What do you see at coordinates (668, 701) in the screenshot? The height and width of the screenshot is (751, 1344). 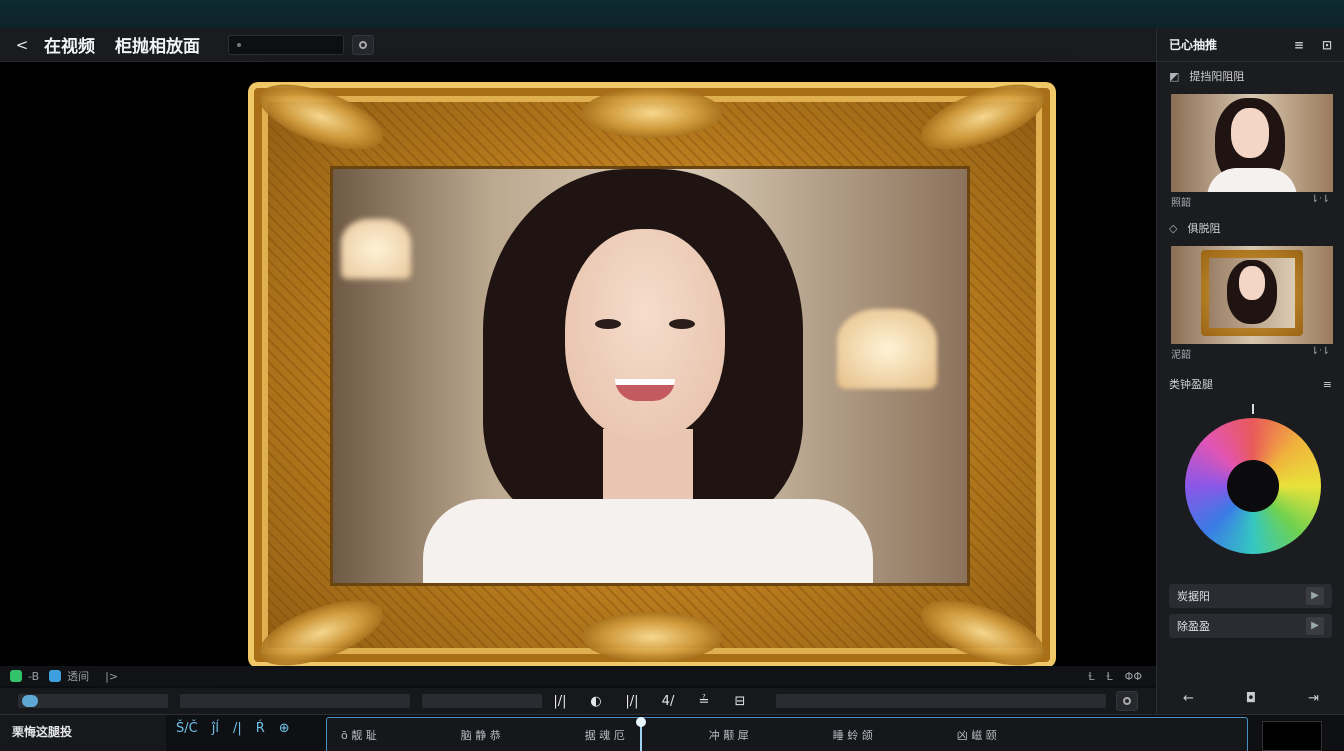 I see `speed-icon: 4/` at bounding box center [668, 701].